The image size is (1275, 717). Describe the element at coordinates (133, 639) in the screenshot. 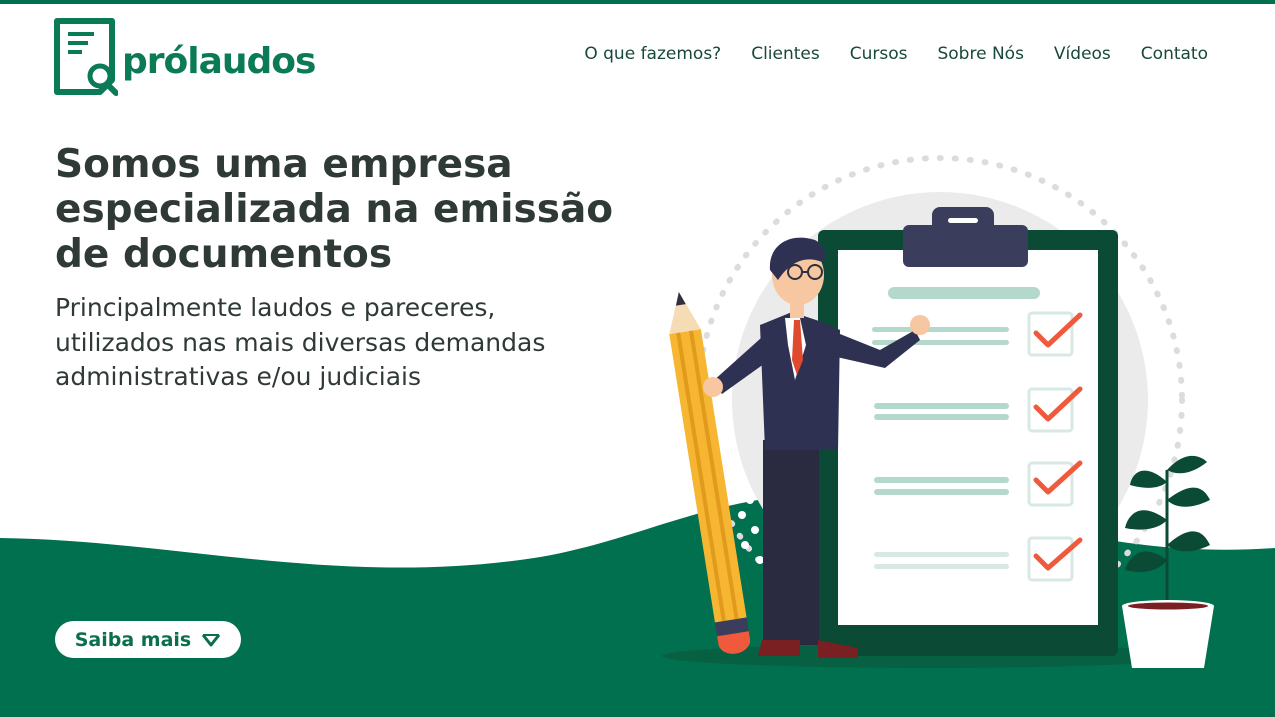

I see `saiba-mais-label: Saiba mais` at that location.